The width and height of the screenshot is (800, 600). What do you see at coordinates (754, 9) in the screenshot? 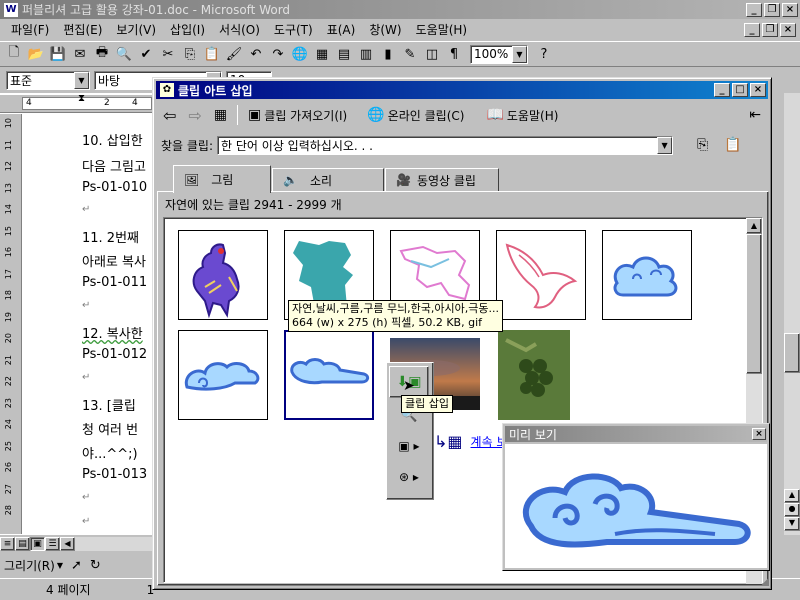
I see `minimize-button: _` at bounding box center [754, 9].